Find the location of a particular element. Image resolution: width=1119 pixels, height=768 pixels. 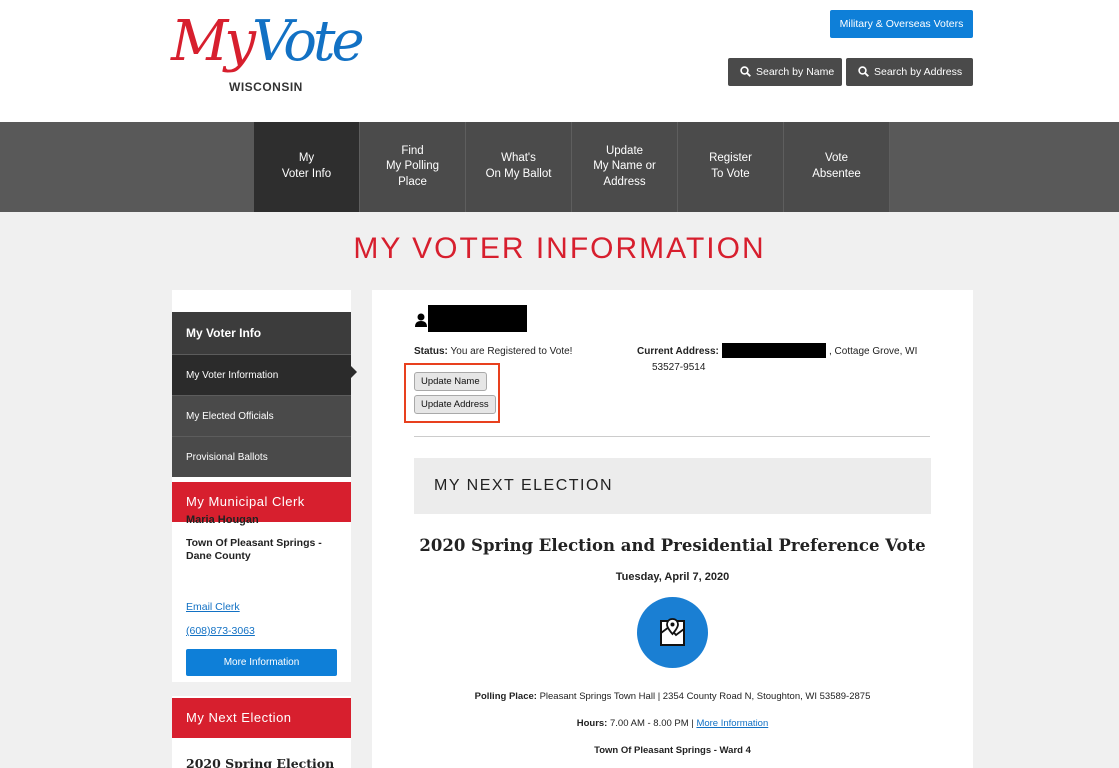

search-by-address-button: Search by Address is located at coordinates (909, 72).